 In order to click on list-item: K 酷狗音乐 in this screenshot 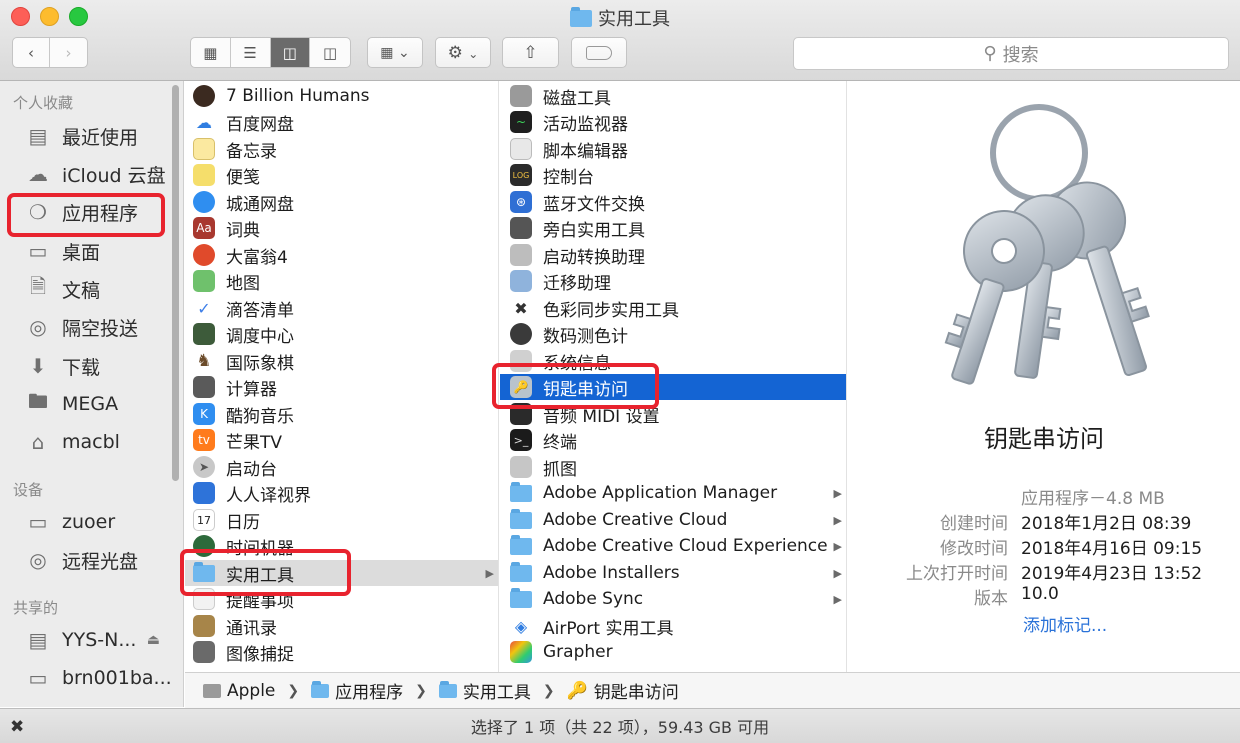, I will do `click(341, 414)`.